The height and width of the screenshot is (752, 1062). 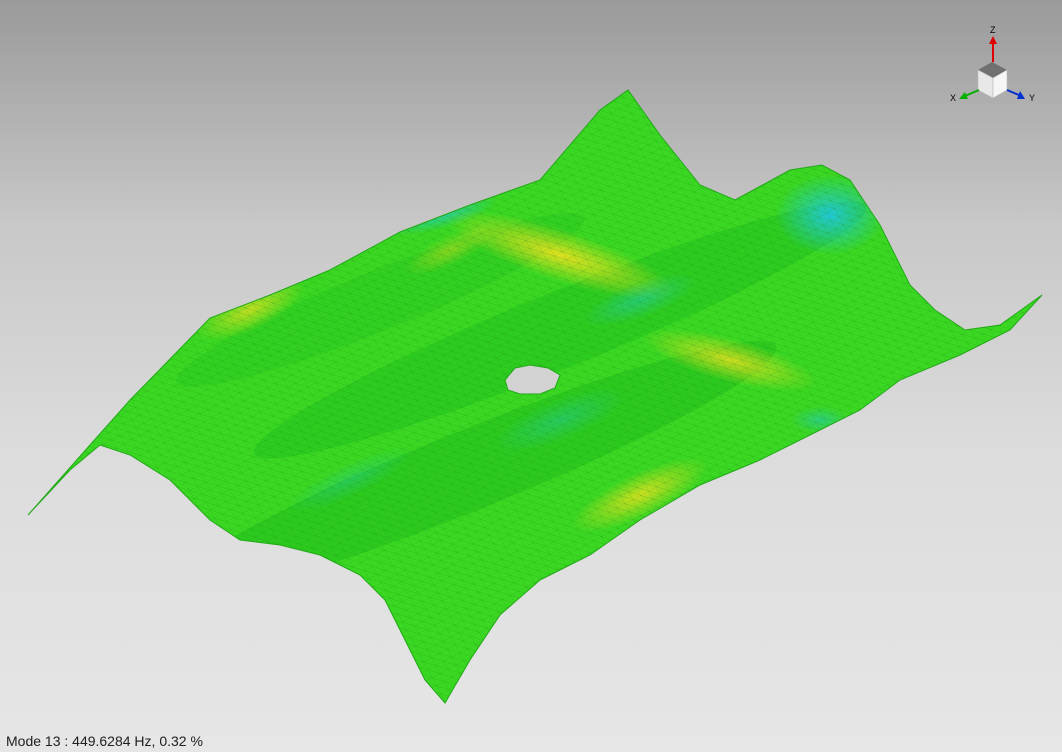 I want to click on mode-status-text: Mode 13 : 449.6284 Hz, 0.32 %, so click(x=104, y=741).